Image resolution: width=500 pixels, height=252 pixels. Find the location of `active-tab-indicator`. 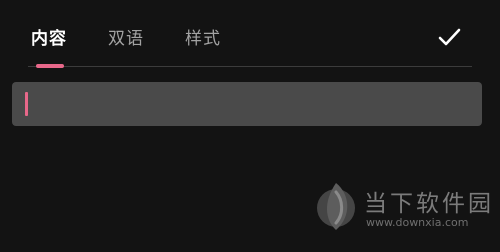

active-tab-indicator is located at coordinates (50, 66).